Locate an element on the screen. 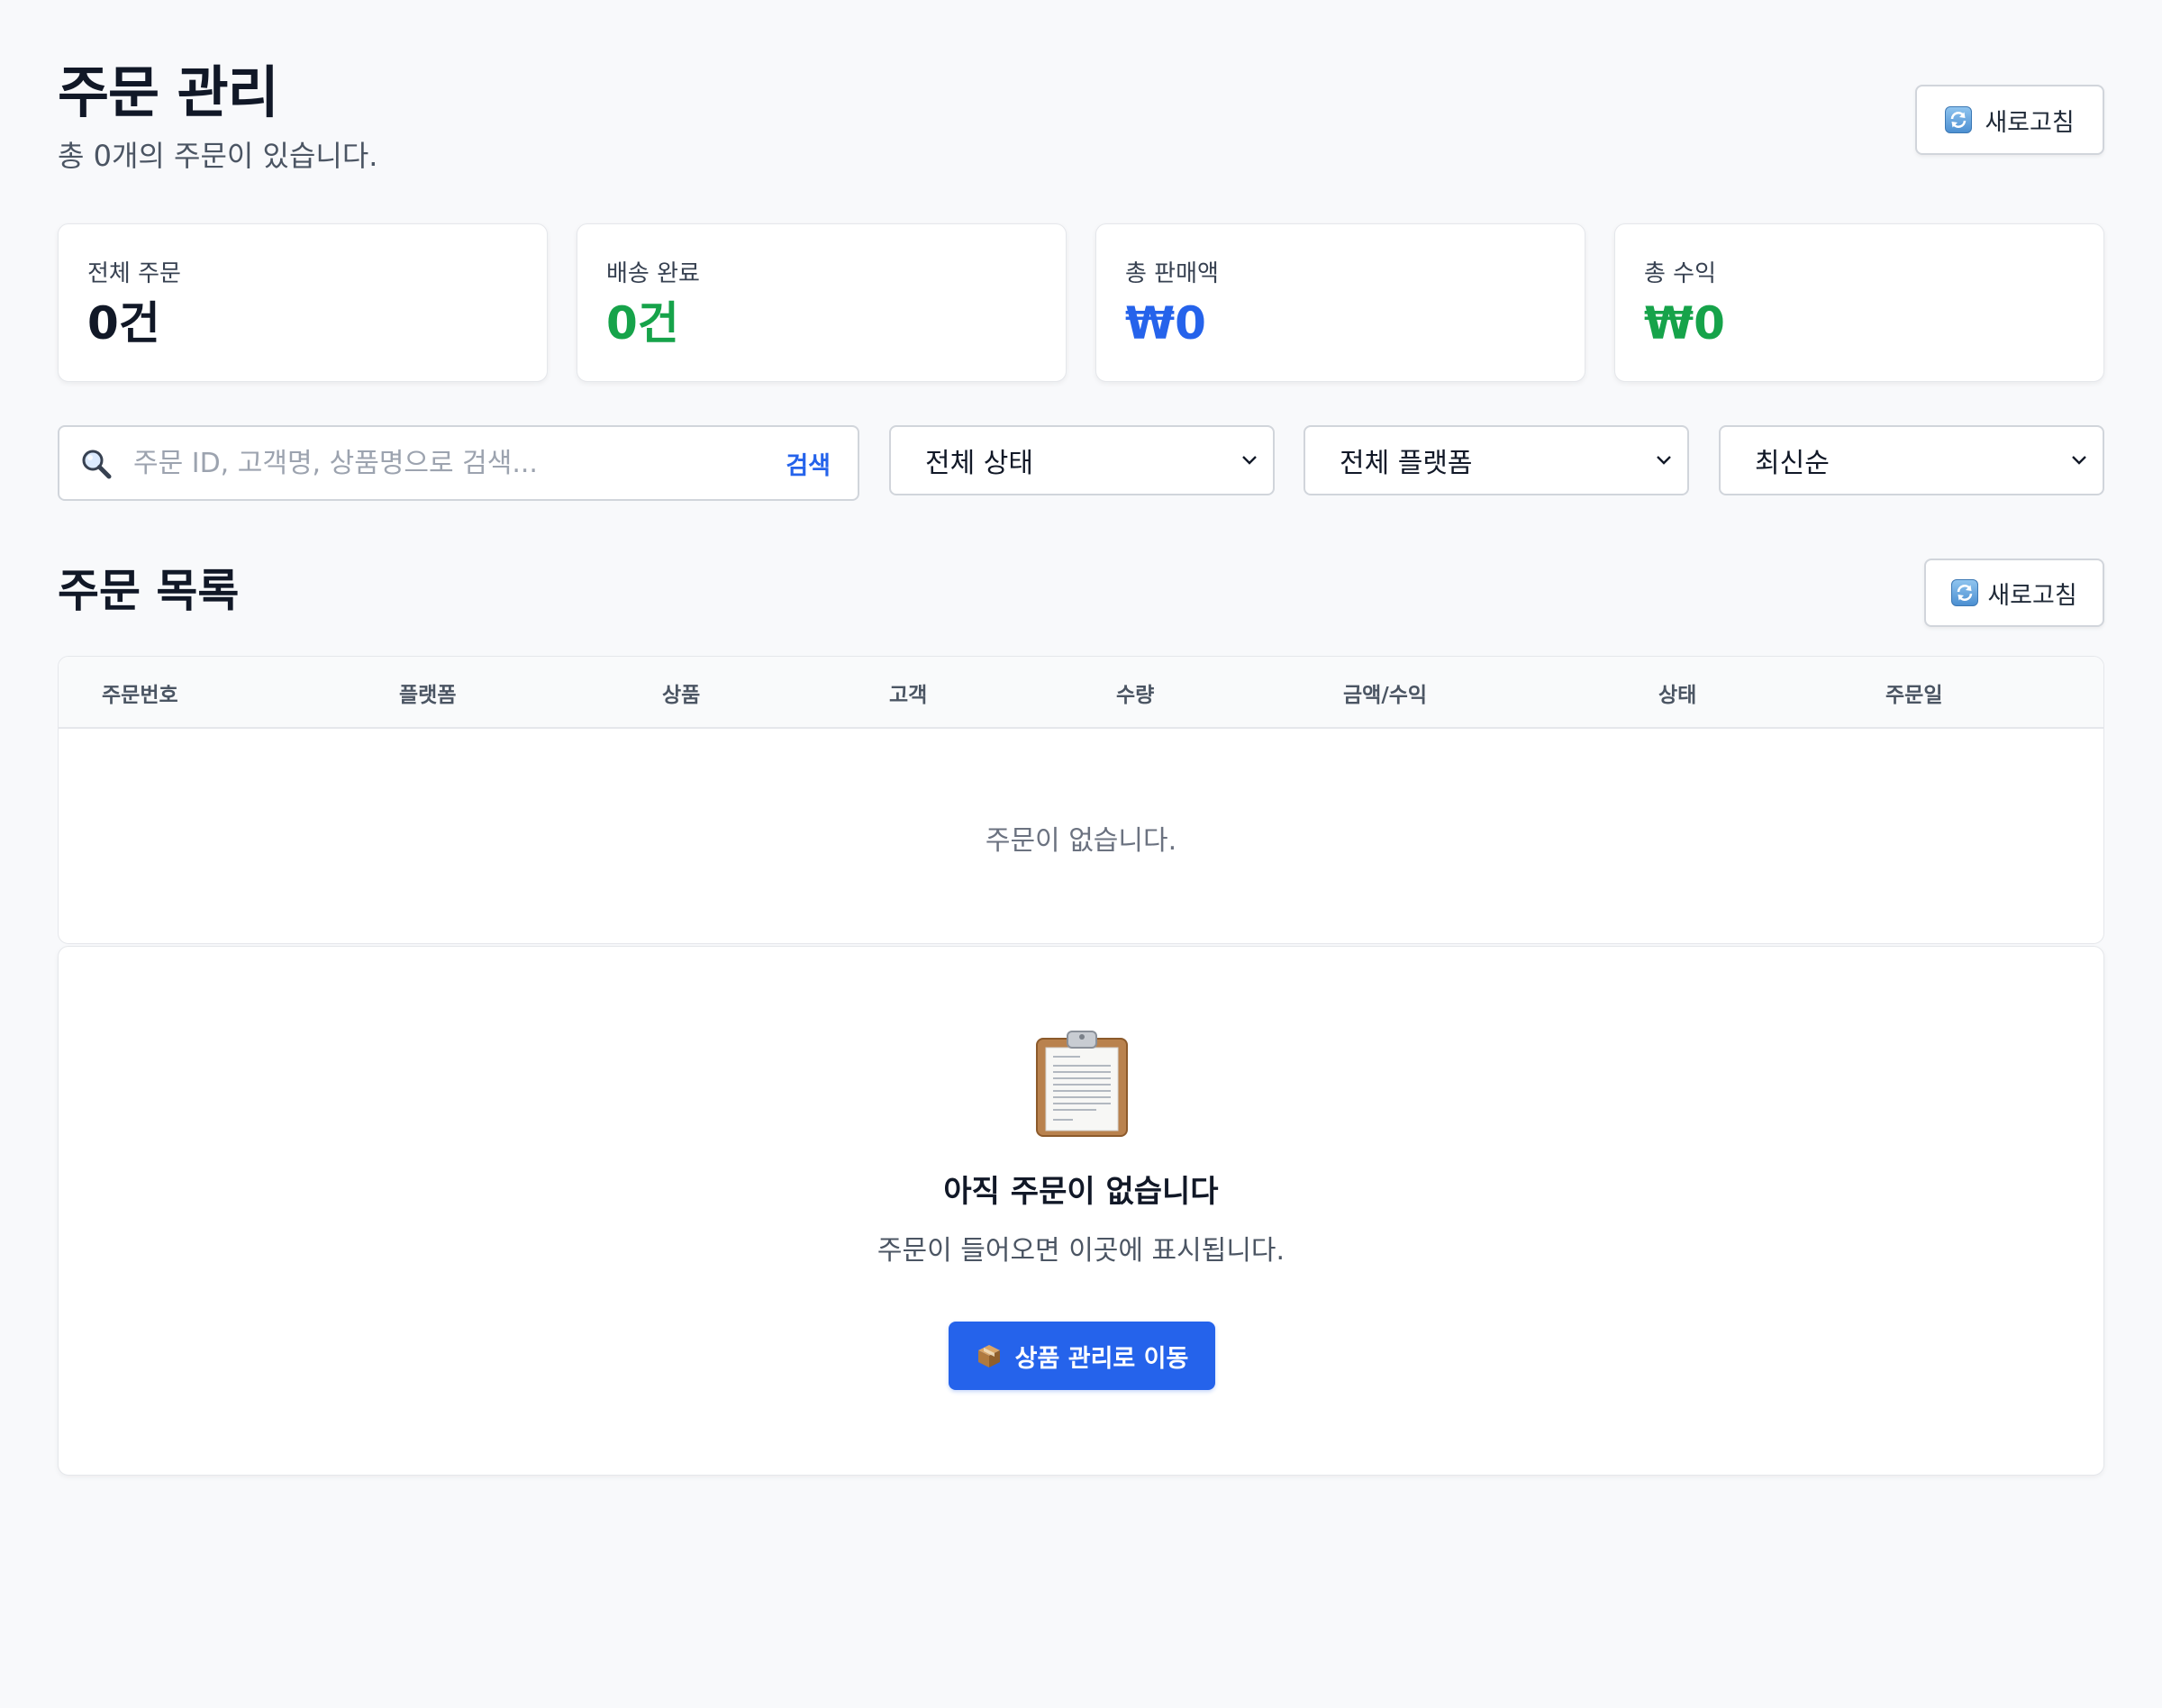 Image resolution: width=2162 pixels, height=1708 pixels. column-header-status: 상태 is located at coordinates (1677, 693).